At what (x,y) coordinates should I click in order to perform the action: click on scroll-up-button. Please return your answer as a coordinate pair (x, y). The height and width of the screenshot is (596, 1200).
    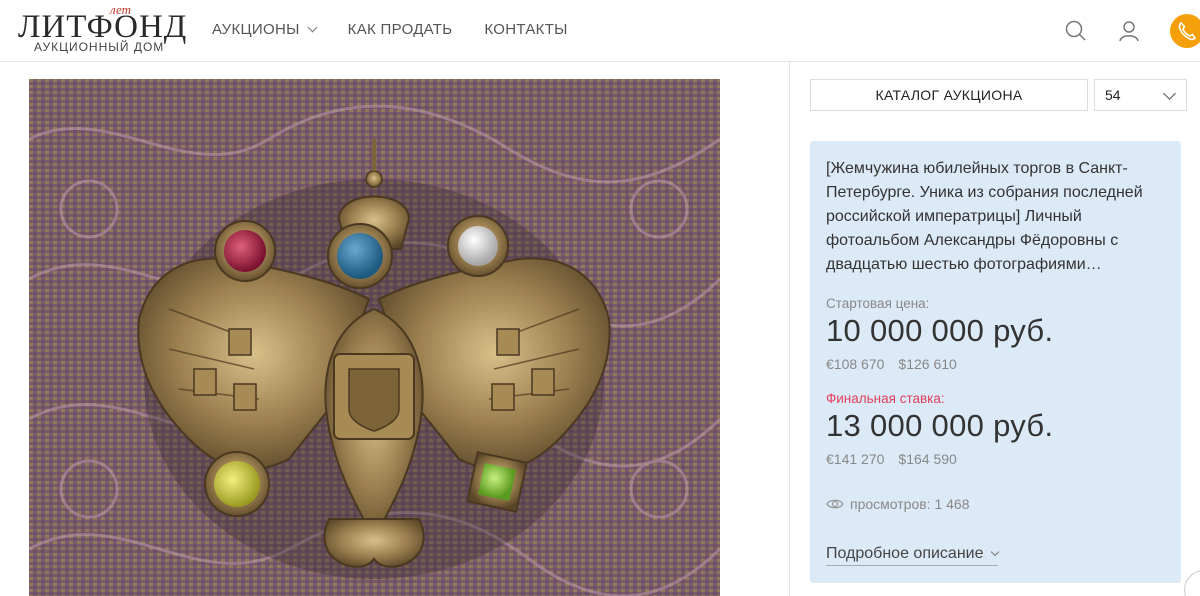
    Looking at the image, I should click on (1192, 583).